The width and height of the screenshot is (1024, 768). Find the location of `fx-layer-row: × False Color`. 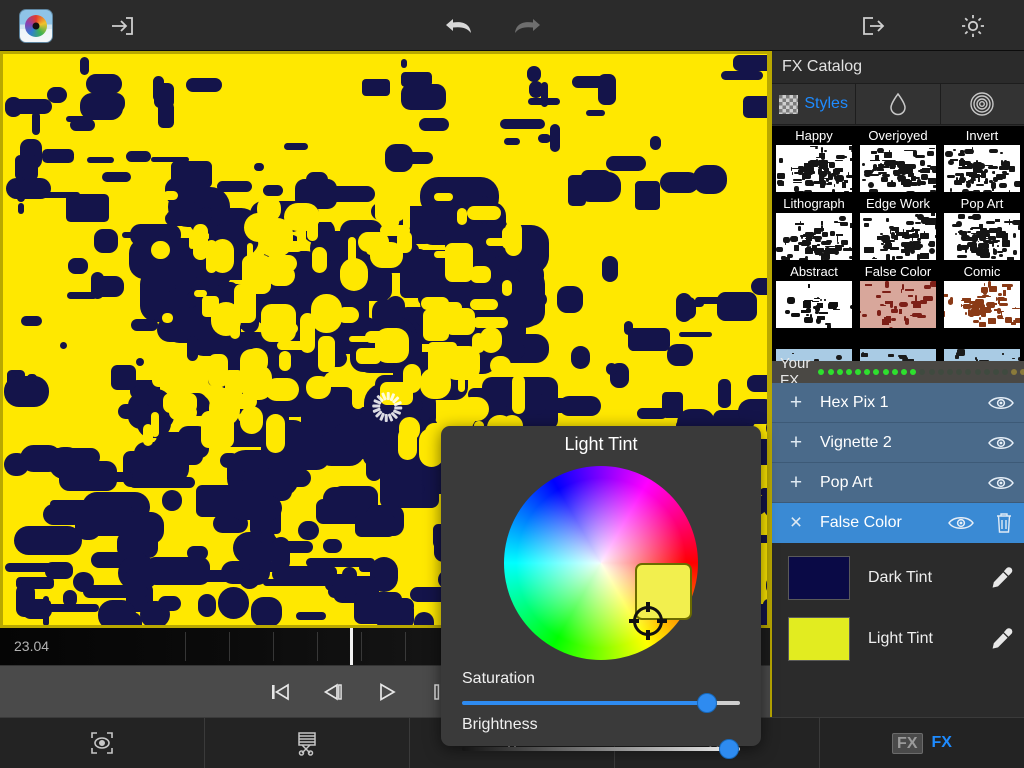

fx-layer-row: × False Color is located at coordinates (898, 523).